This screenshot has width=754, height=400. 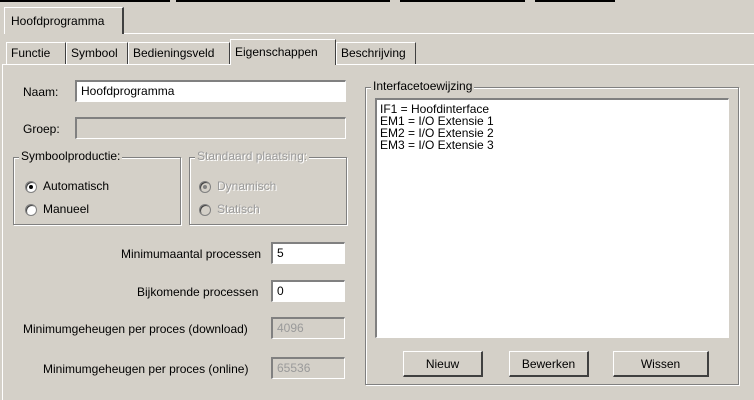 What do you see at coordinates (308, 328) in the screenshot?
I see `min-memory-download-field: 4096` at bounding box center [308, 328].